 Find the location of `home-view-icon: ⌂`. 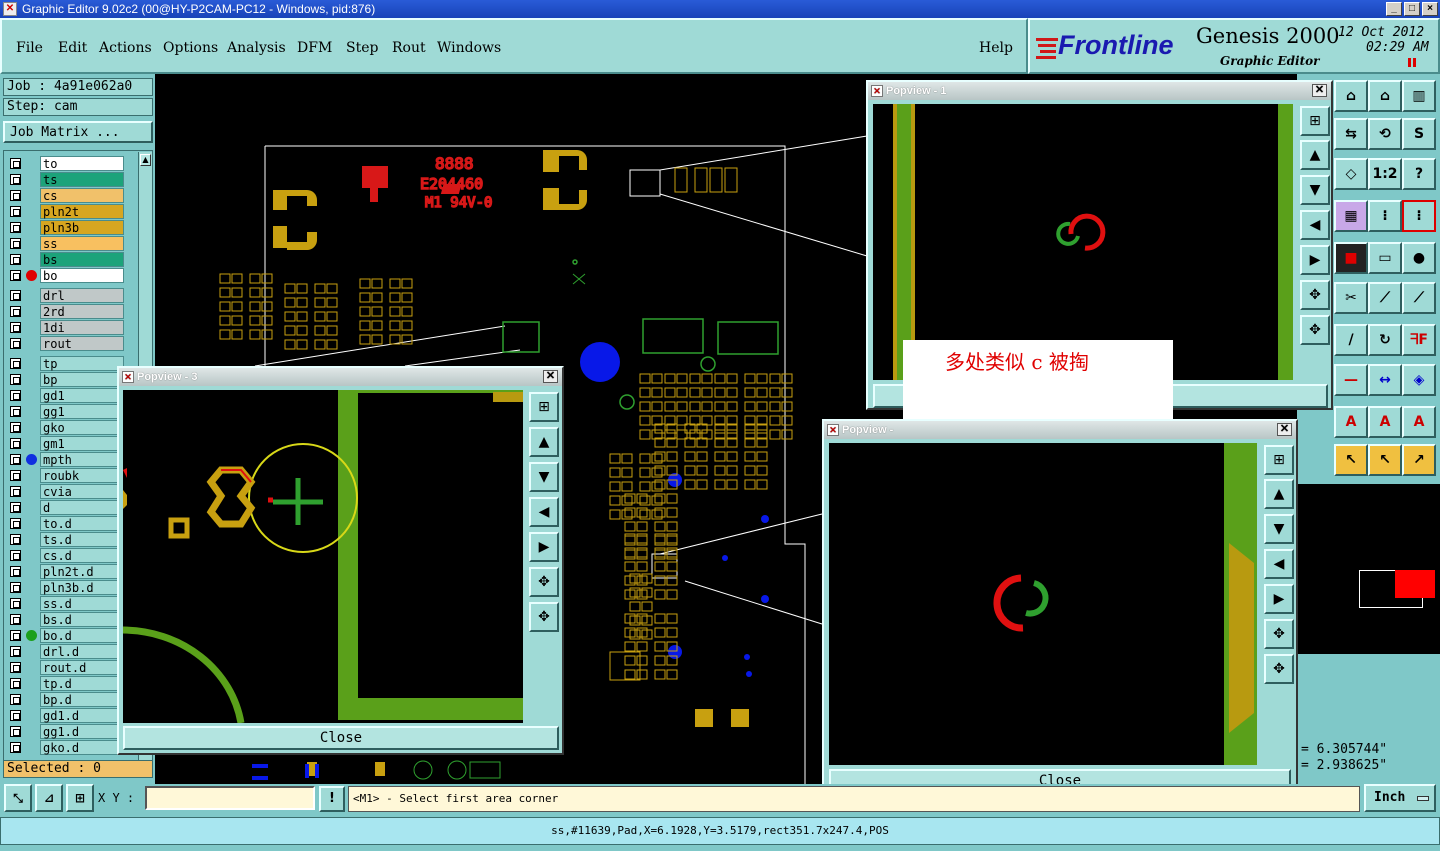

home-view-icon: ⌂ is located at coordinates (1385, 96).